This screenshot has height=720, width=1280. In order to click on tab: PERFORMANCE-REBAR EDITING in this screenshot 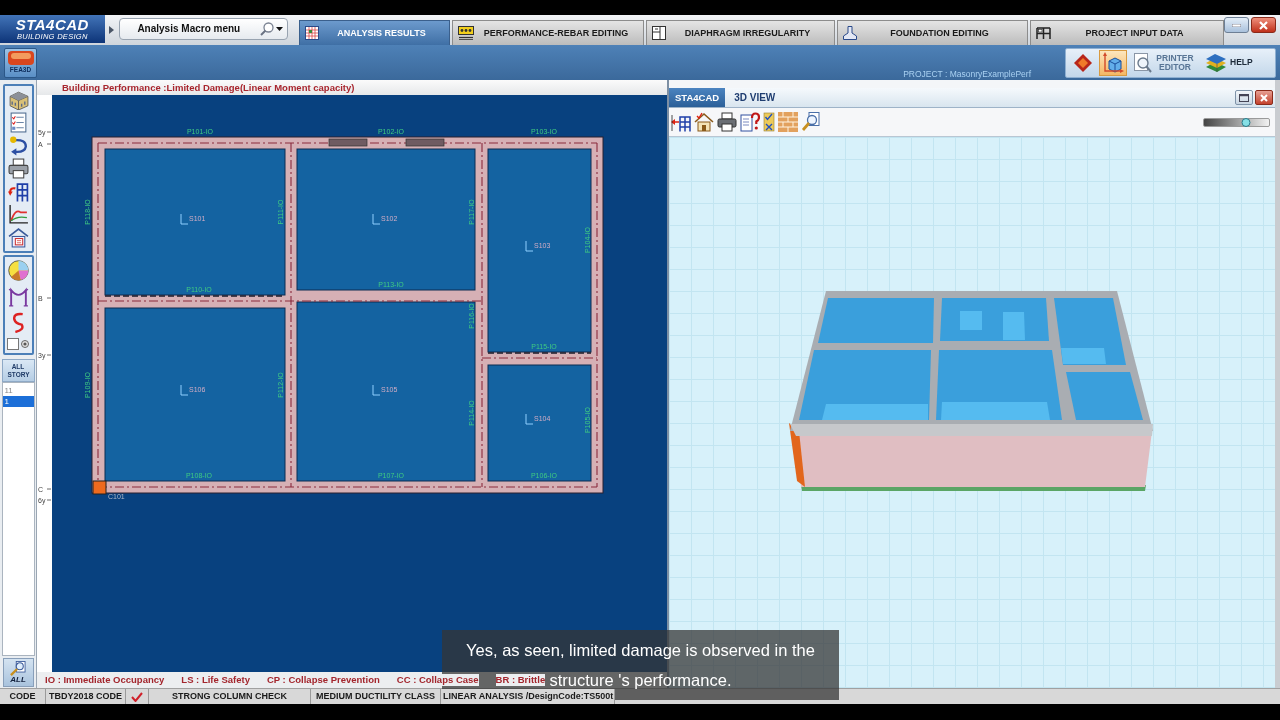, I will do `click(548, 32)`.